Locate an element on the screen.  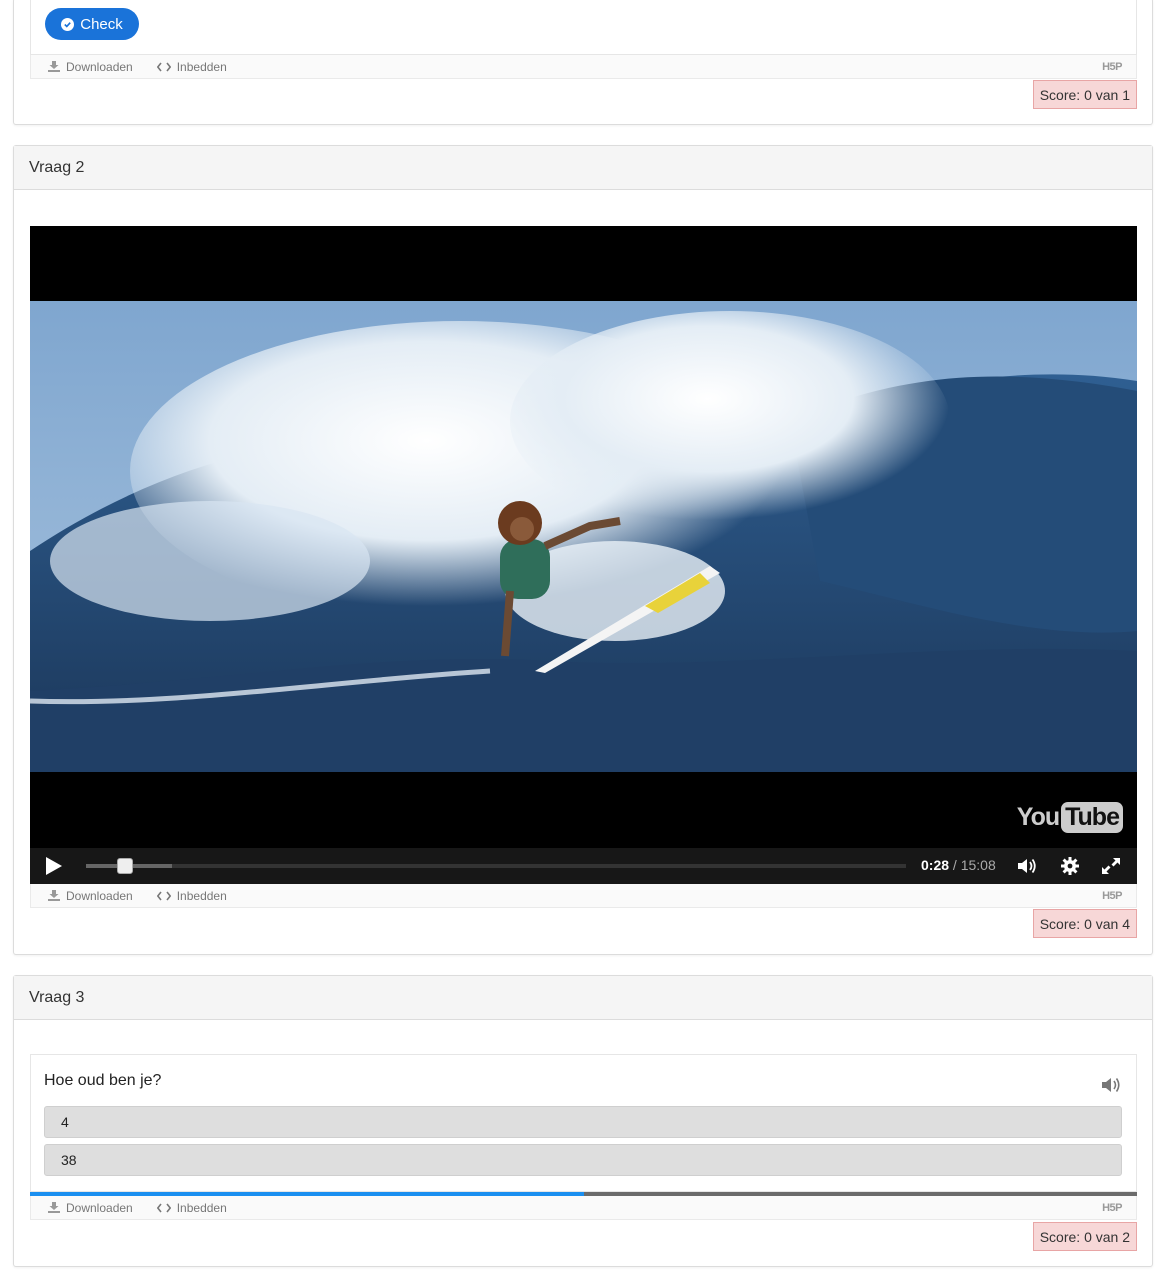
play-icon is located at coordinates (54, 866).